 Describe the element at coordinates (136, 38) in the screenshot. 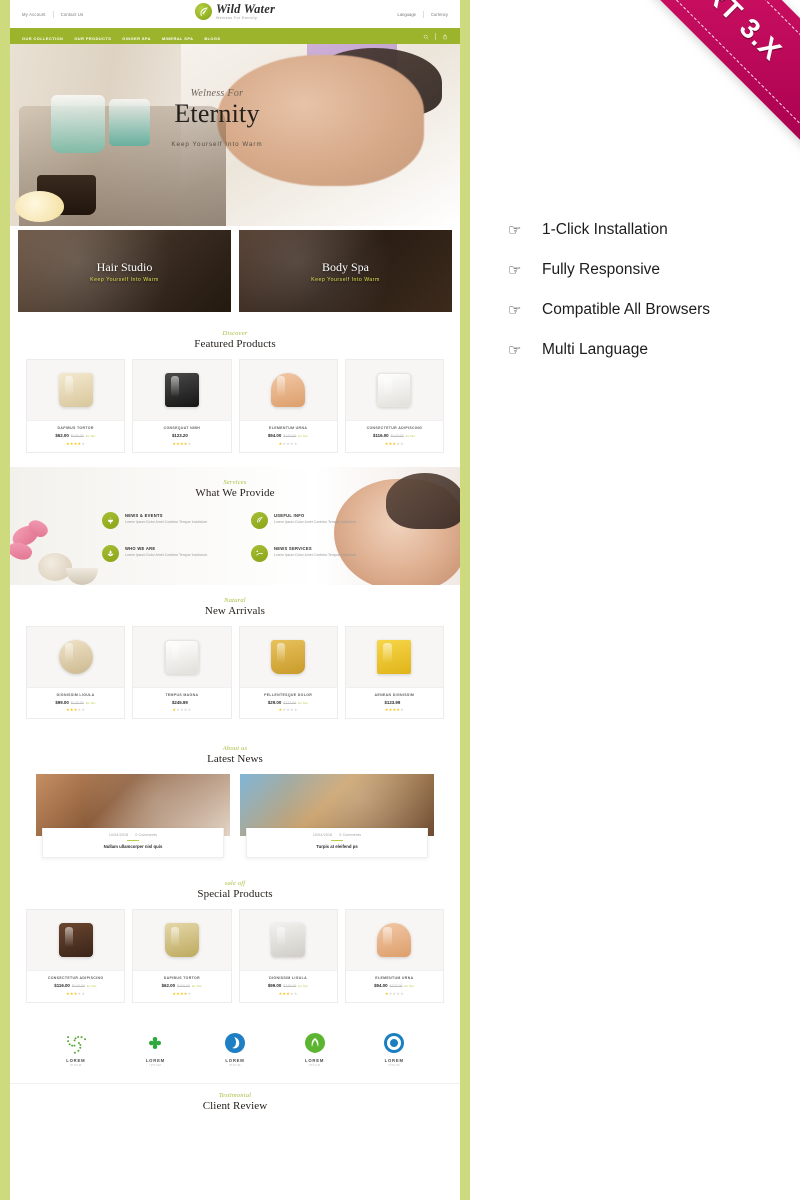

I see `nav-item-ginger-spa: GINGER SPA` at that location.